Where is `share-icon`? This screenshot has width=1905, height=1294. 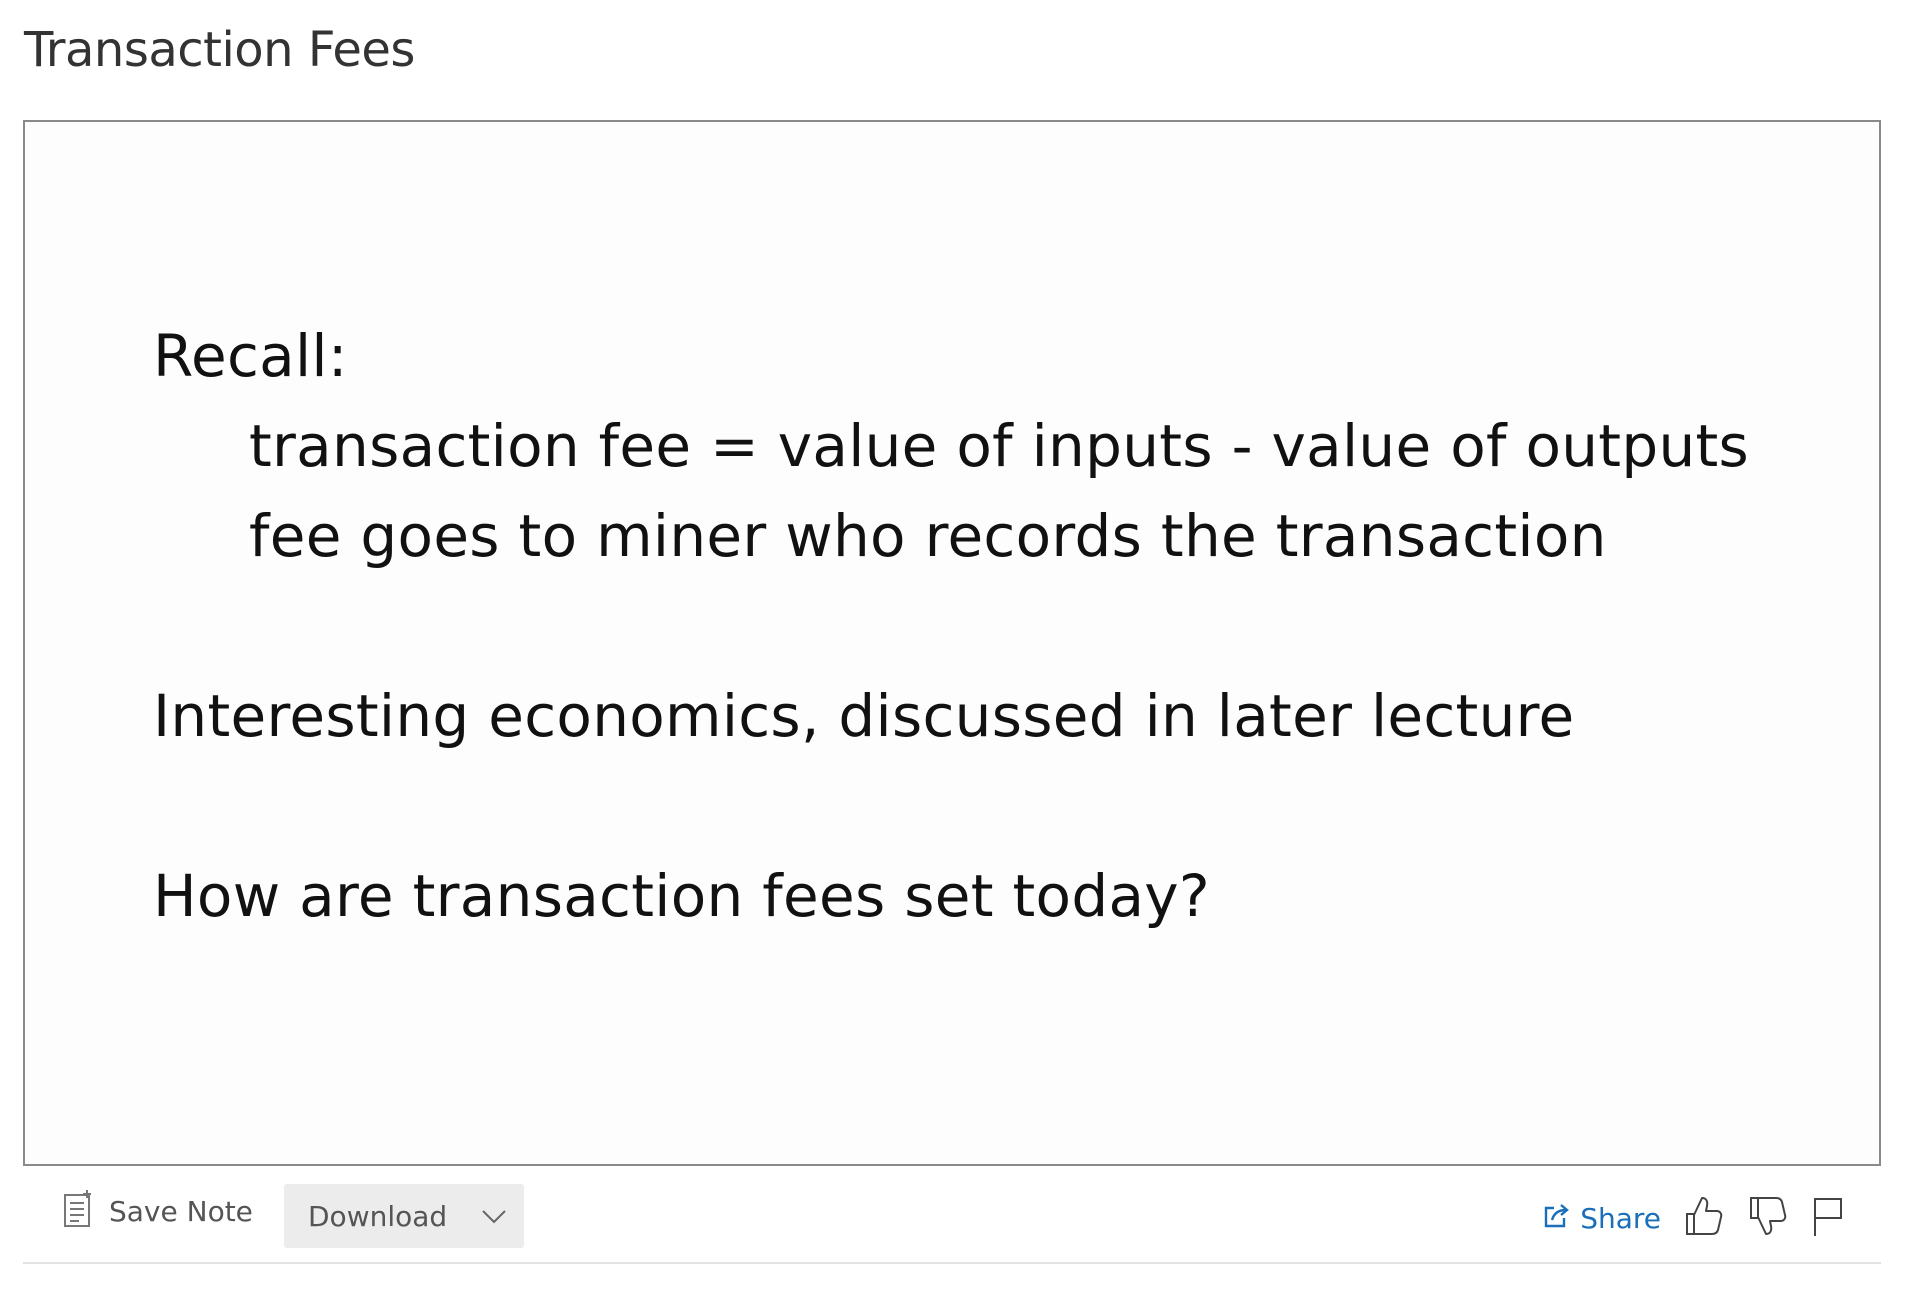
share-icon is located at coordinates (1556, 1218).